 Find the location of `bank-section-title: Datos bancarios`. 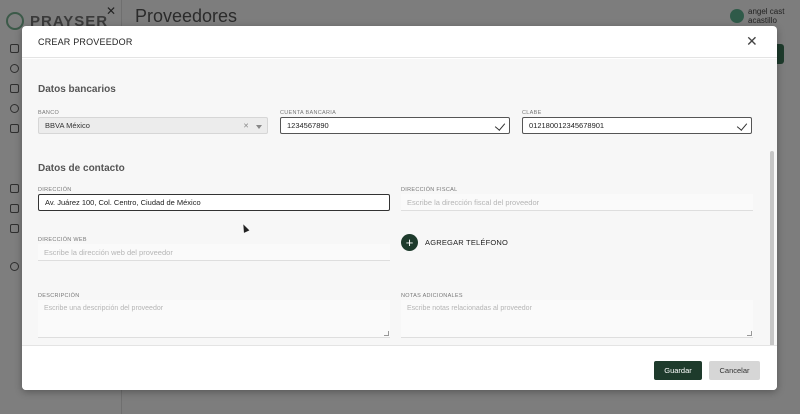

bank-section-title: Datos bancarios is located at coordinates (77, 89).